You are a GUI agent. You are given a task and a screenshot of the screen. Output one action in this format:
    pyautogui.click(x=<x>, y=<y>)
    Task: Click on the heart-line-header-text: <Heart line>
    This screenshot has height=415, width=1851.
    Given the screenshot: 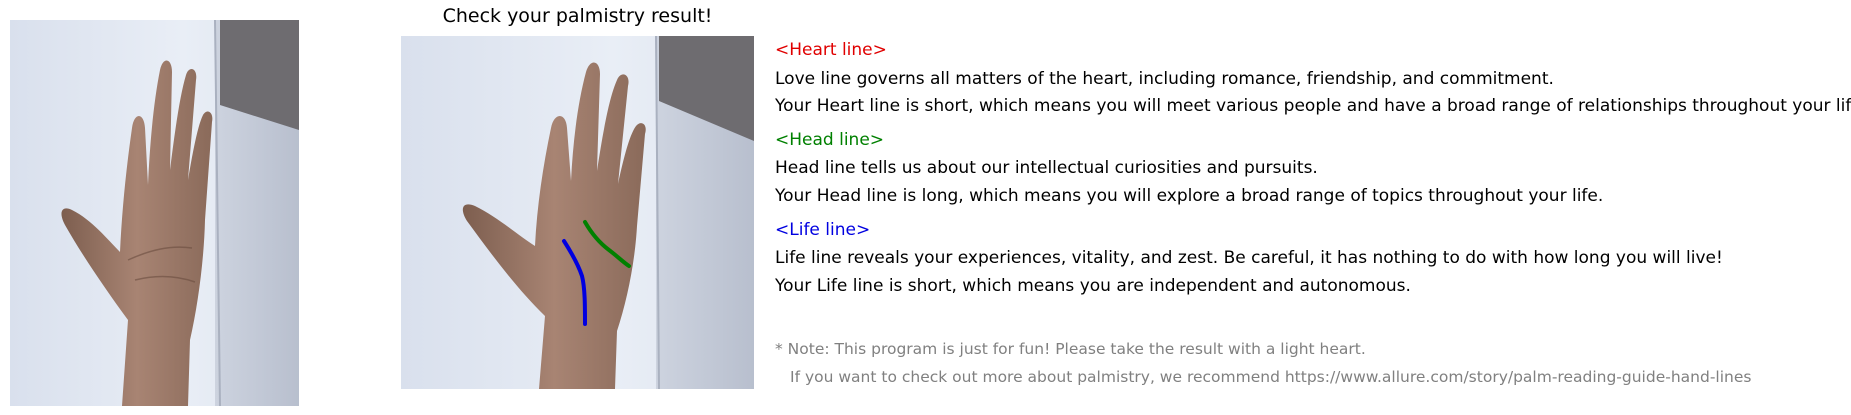 What is the action you would take?
    pyautogui.click(x=831, y=50)
    